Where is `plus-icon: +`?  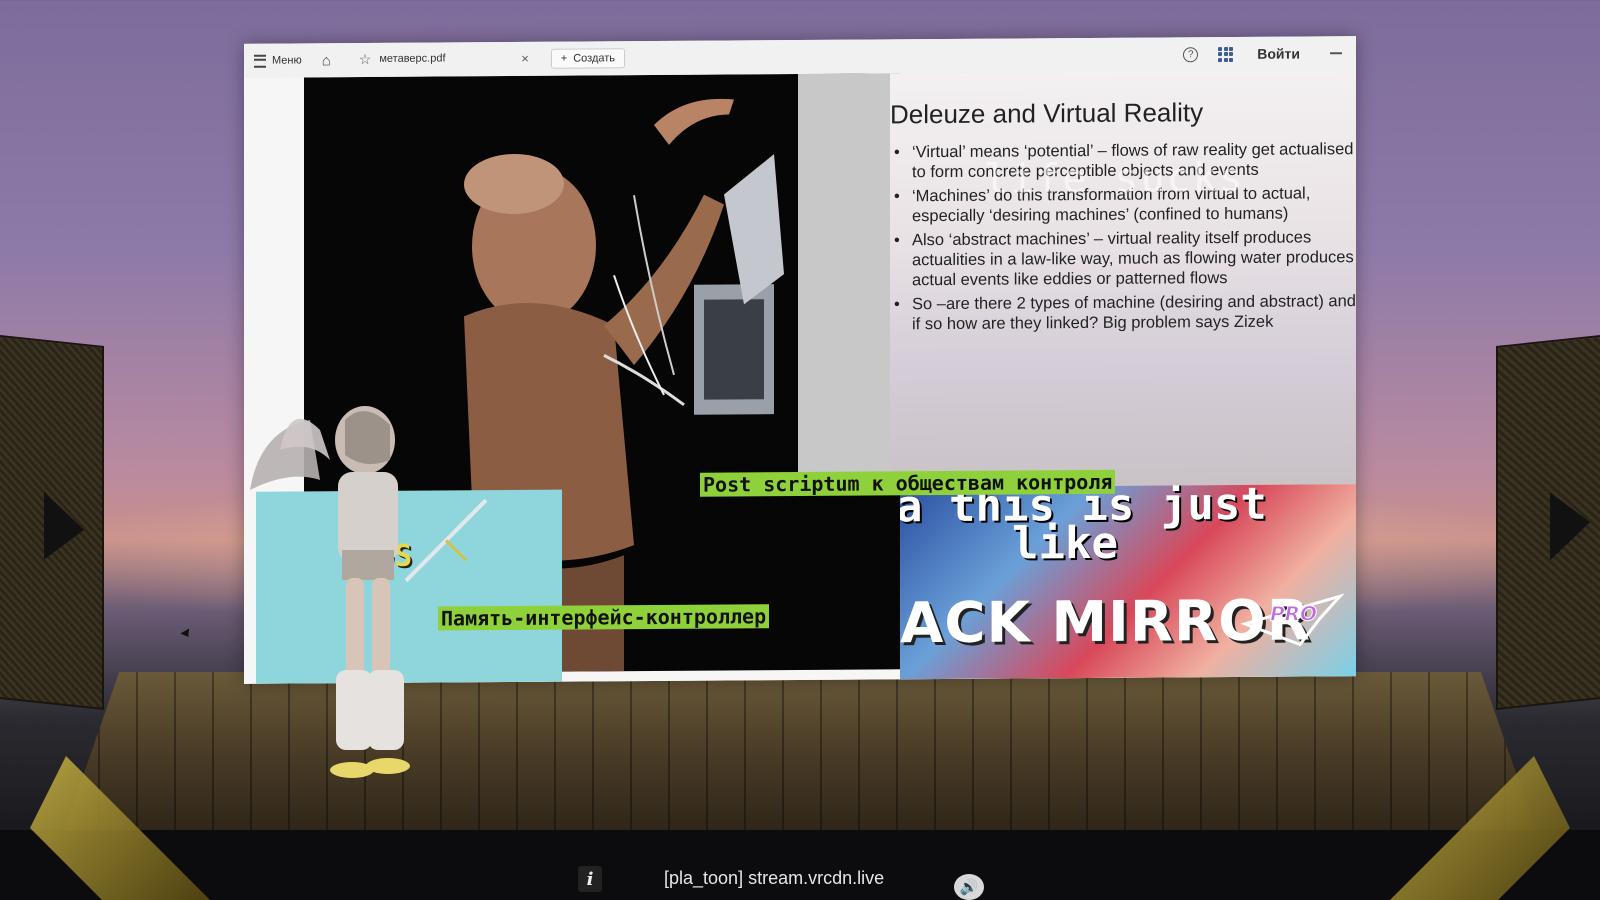 plus-icon: + is located at coordinates (564, 58).